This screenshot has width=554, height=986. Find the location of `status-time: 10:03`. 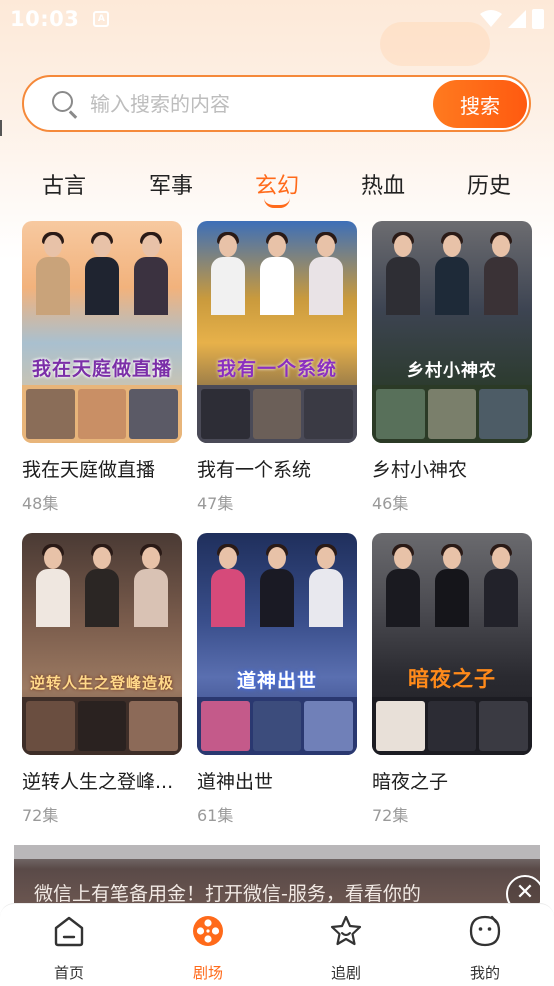

status-time: 10:03 is located at coordinates (45, 19).